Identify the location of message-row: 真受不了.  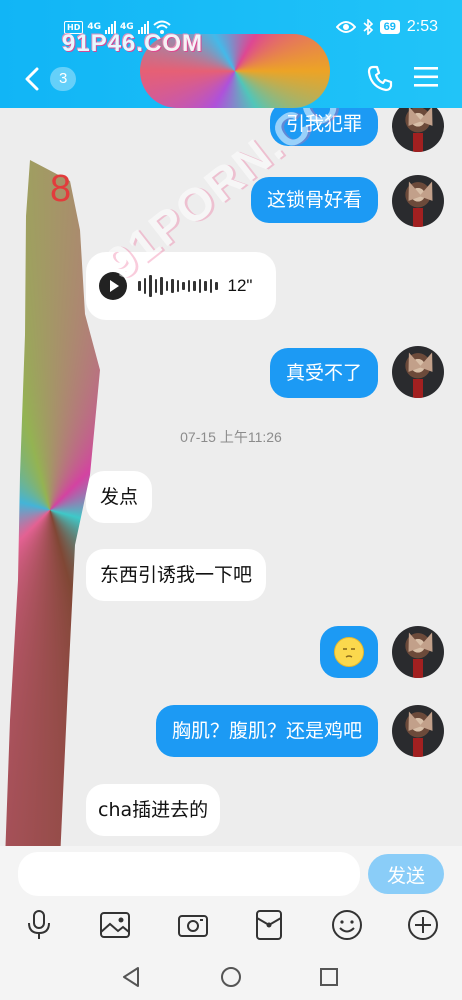
(323, 373).